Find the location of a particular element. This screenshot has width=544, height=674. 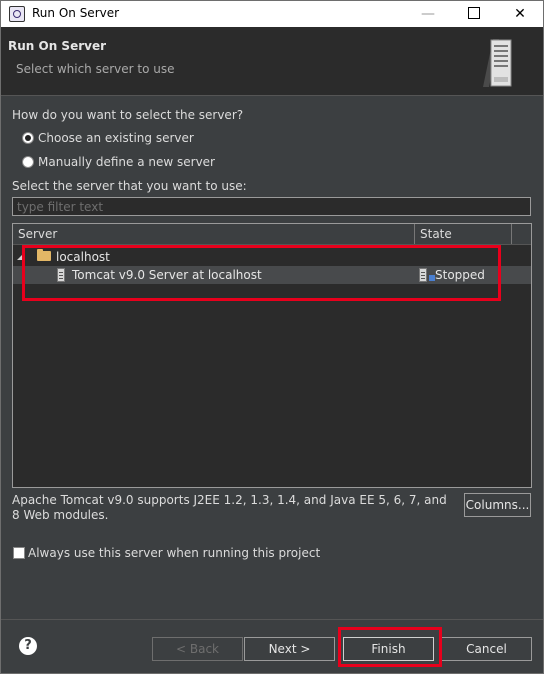

server-row-highlight is located at coordinates (261, 273).